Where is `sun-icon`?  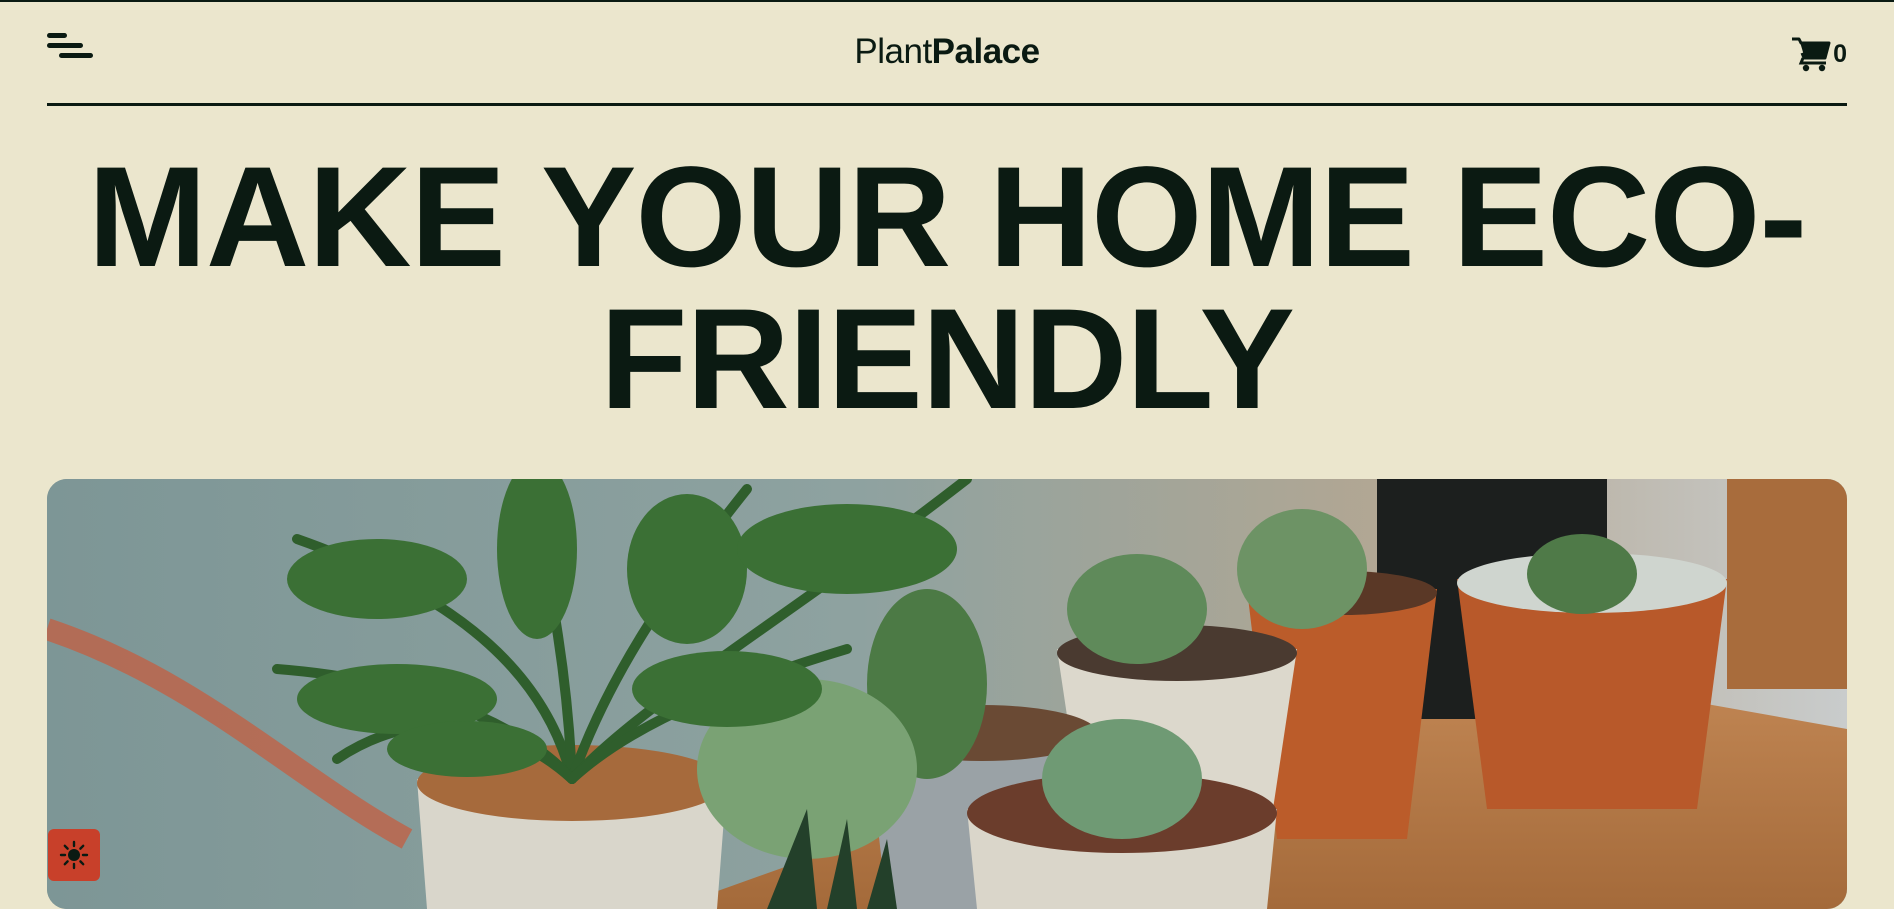
sun-icon is located at coordinates (74, 855).